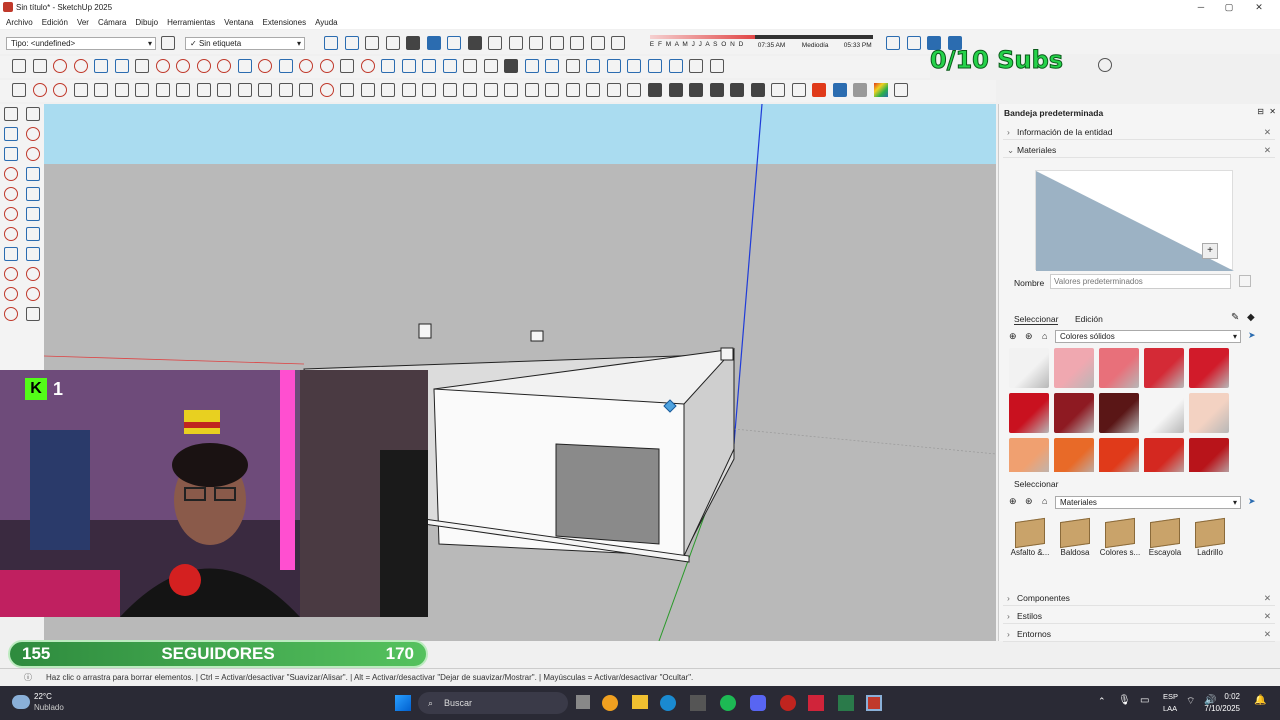 This screenshot has width=1280, height=720. Describe the element at coordinates (654, 66) in the screenshot. I see `trim-icon` at that location.